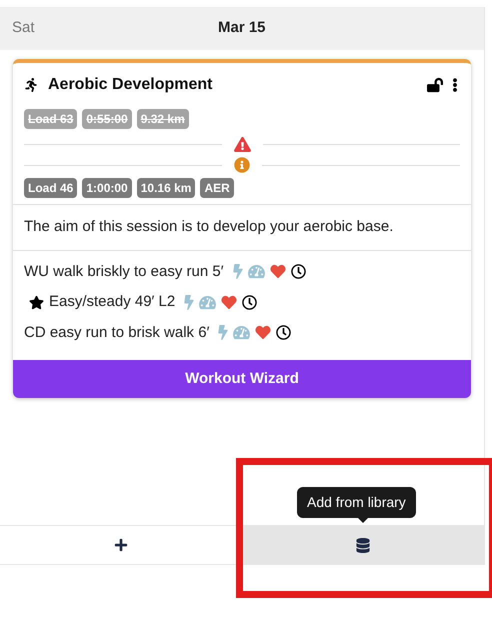 This screenshot has height=619, width=492. What do you see at coordinates (107, 188) in the screenshot?
I see `stat-badge: 1:00:00` at bounding box center [107, 188].